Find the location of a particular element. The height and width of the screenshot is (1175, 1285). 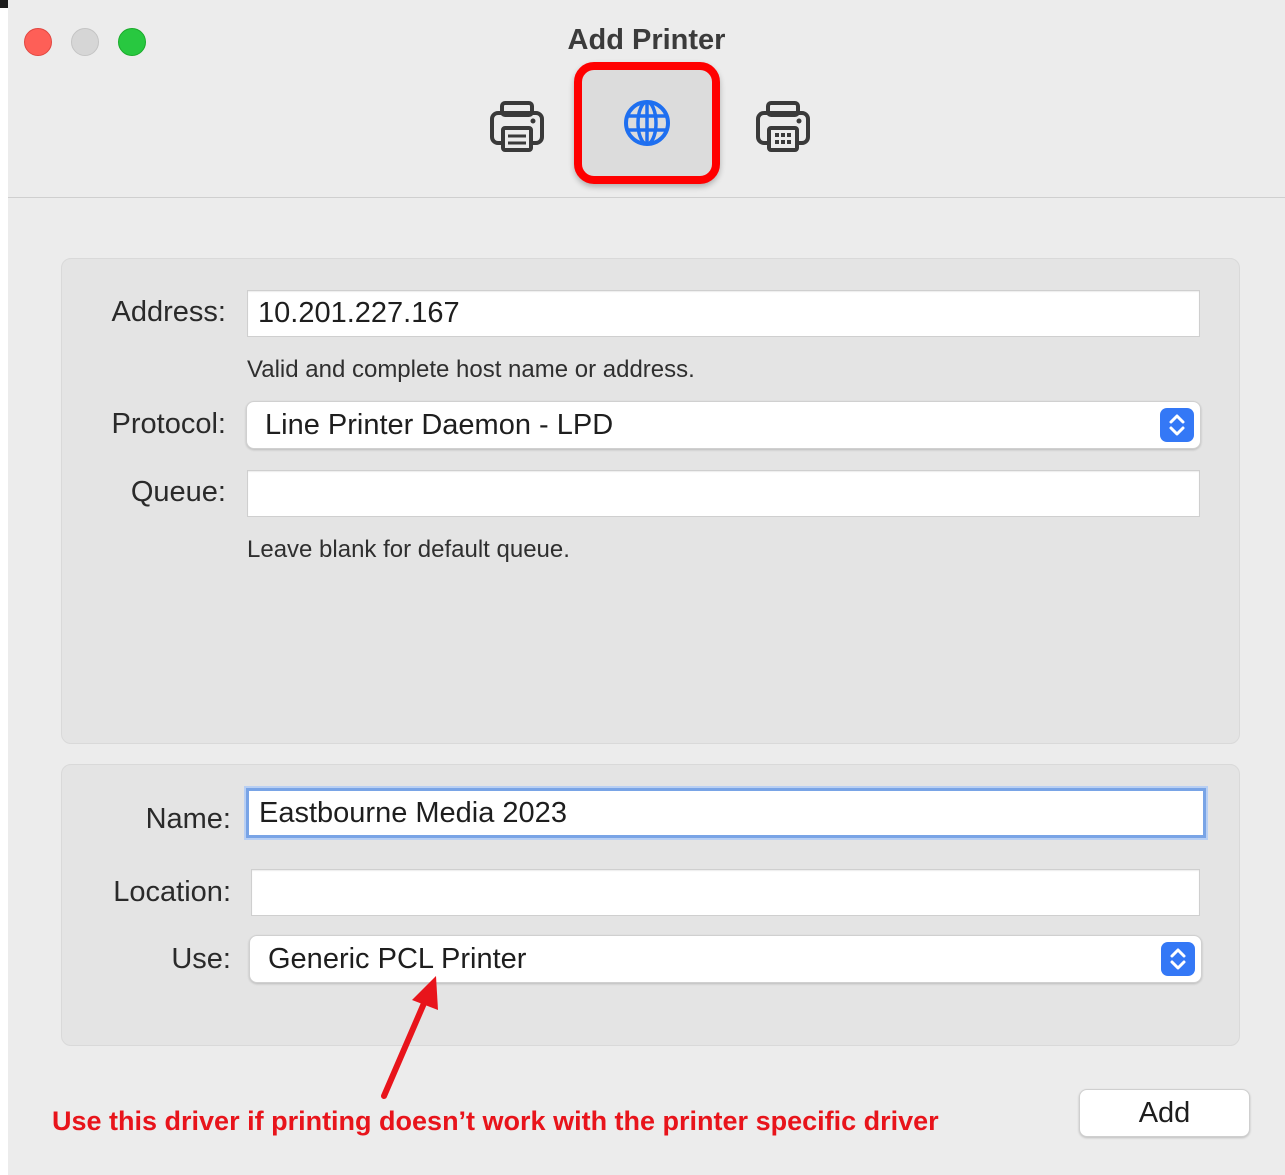

corner-mark is located at coordinates (4, 4).